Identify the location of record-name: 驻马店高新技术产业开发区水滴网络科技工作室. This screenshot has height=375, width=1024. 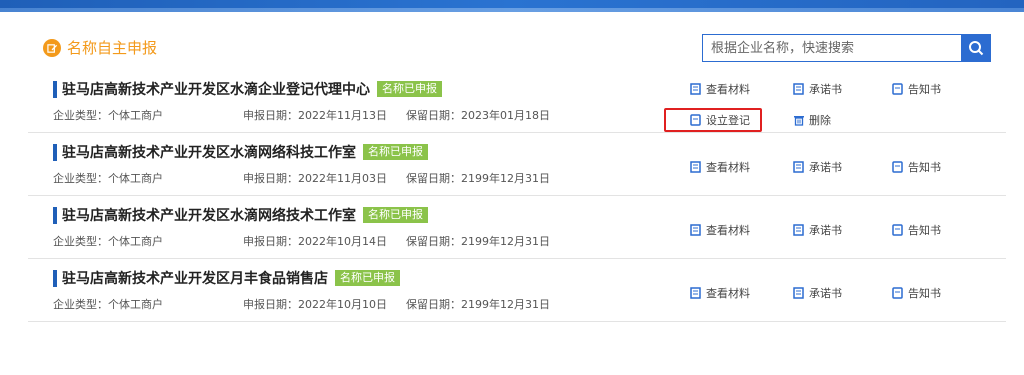
(209, 153).